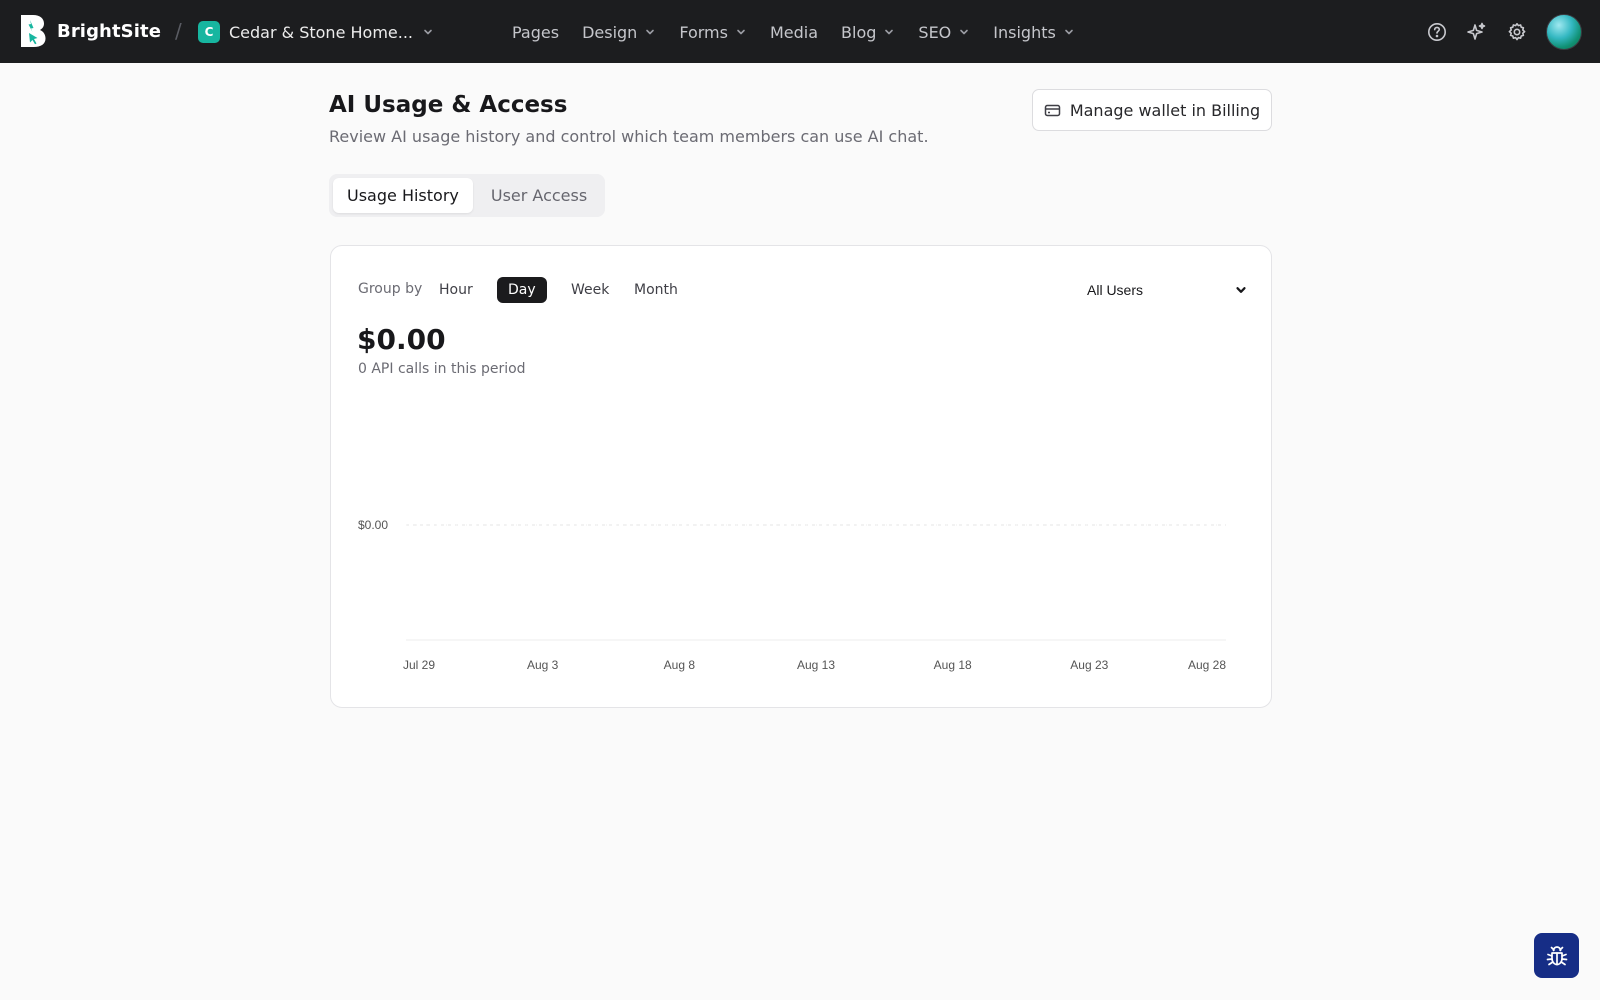 The height and width of the screenshot is (1000, 1600). Describe the element at coordinates (703, 32) in the screenshot. I see `nav-item-label: Forms` at that location.